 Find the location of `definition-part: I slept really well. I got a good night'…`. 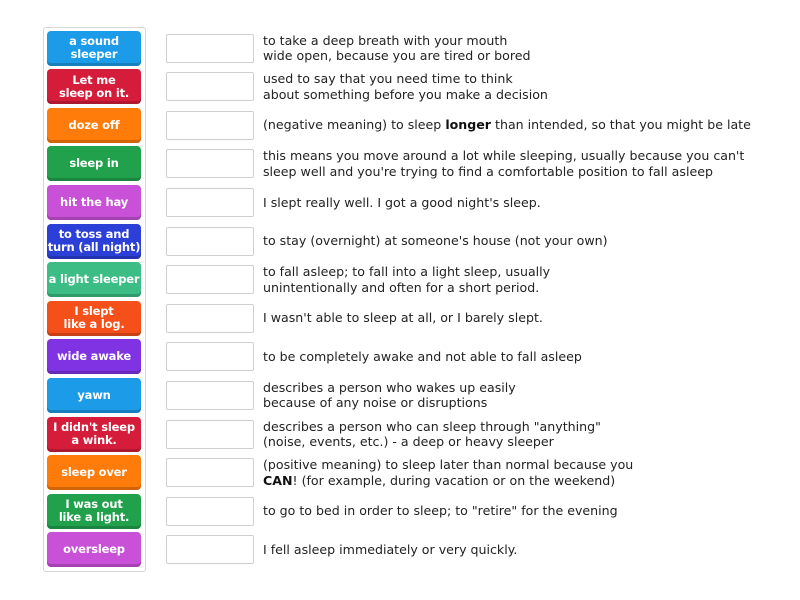

definition-part: I slept really well. I got a good night'… is located at coordinates (402, 202).